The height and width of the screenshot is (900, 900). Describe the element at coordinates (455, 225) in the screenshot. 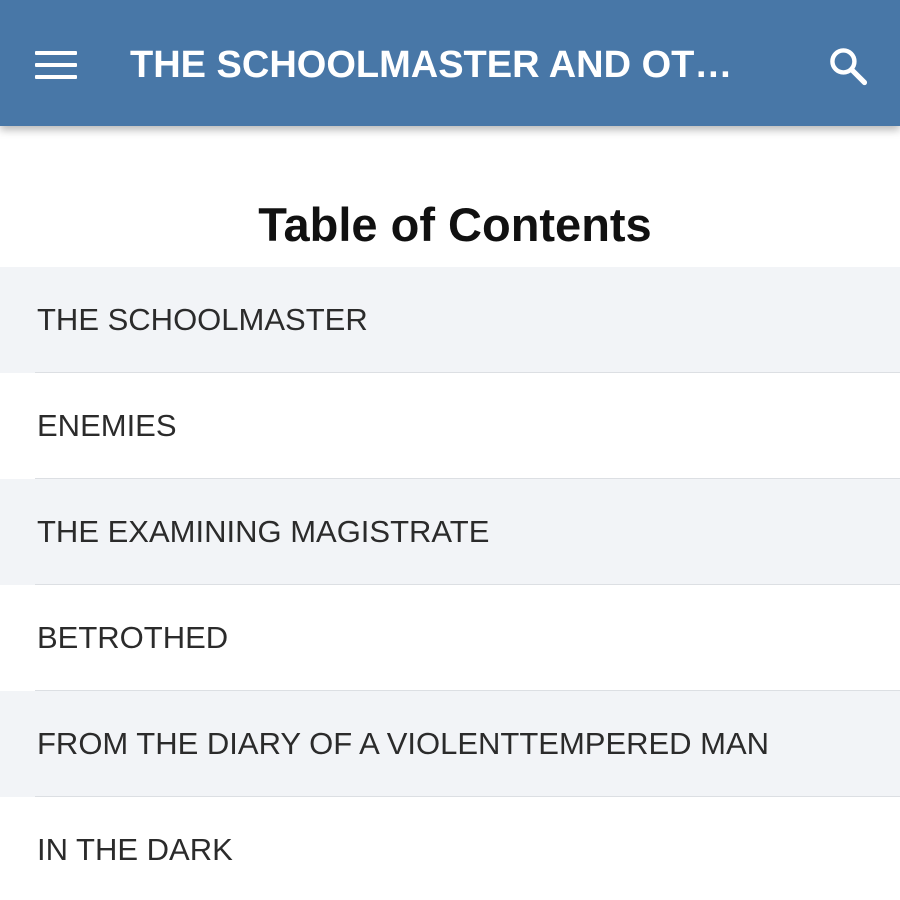

I see `toc-heading: Table of Contents` at that location.